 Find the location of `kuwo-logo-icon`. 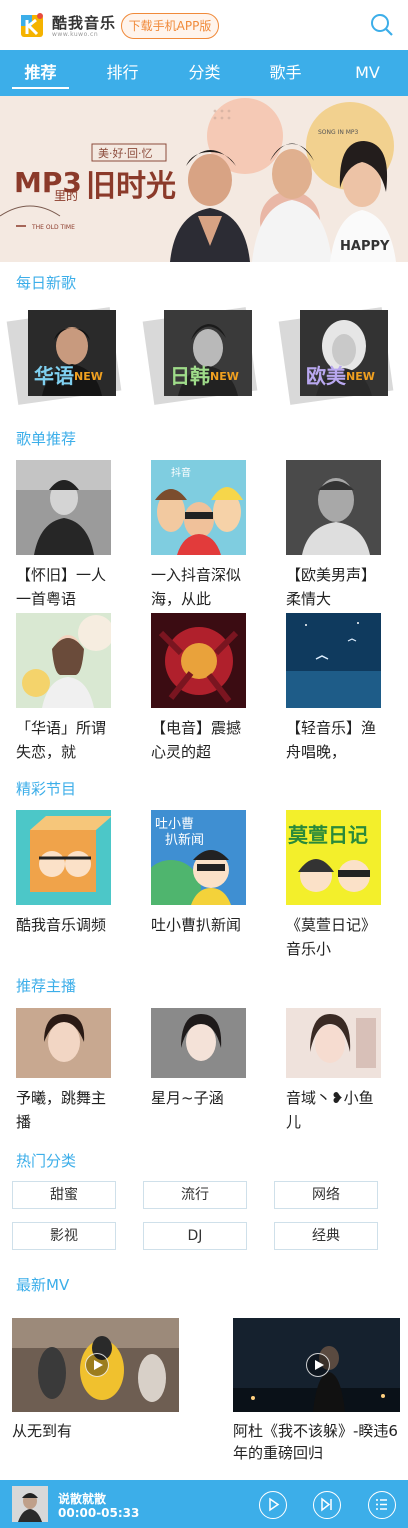

kuwo-logo-icon is located at coordinates (32, 25).